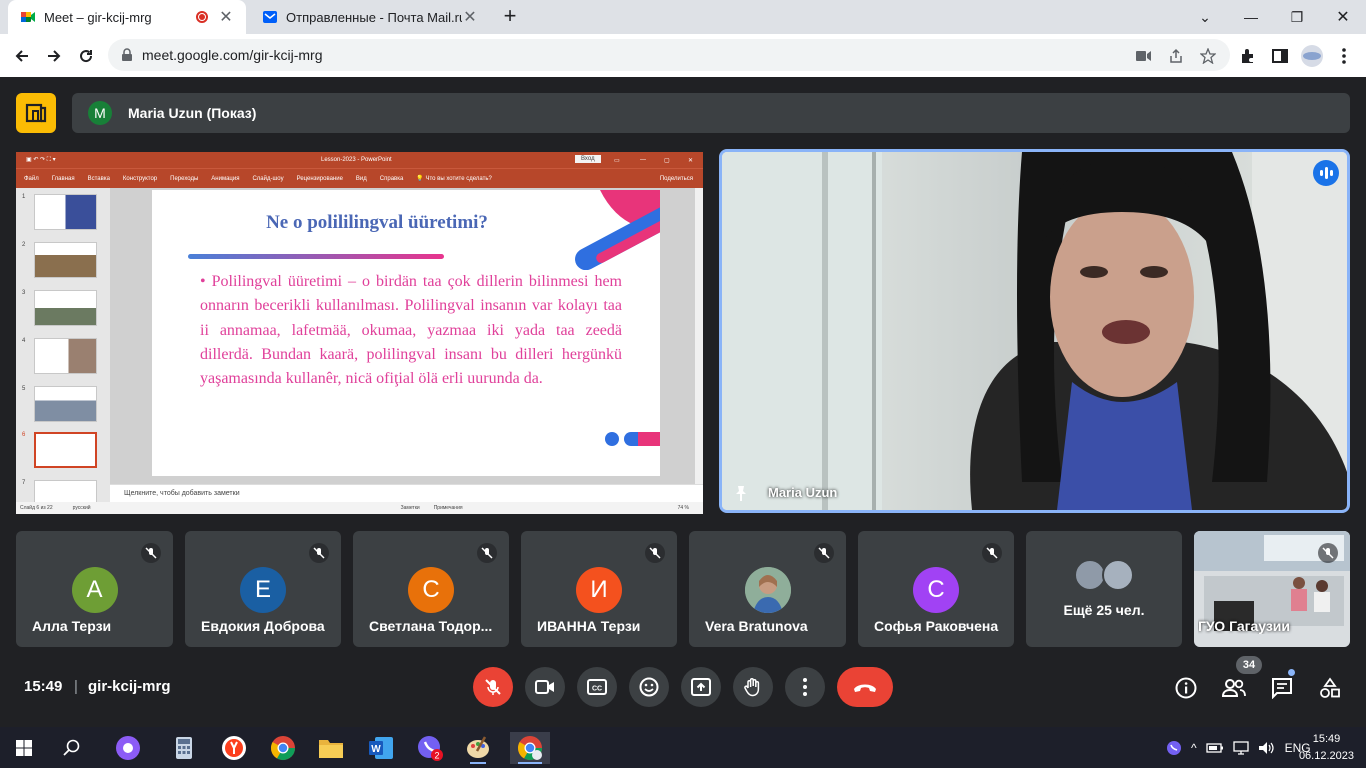  Describe the element at coordinates (599, 589) in the screenshot. I see `participant-tile: И ИВАННА Терзи` at that location.